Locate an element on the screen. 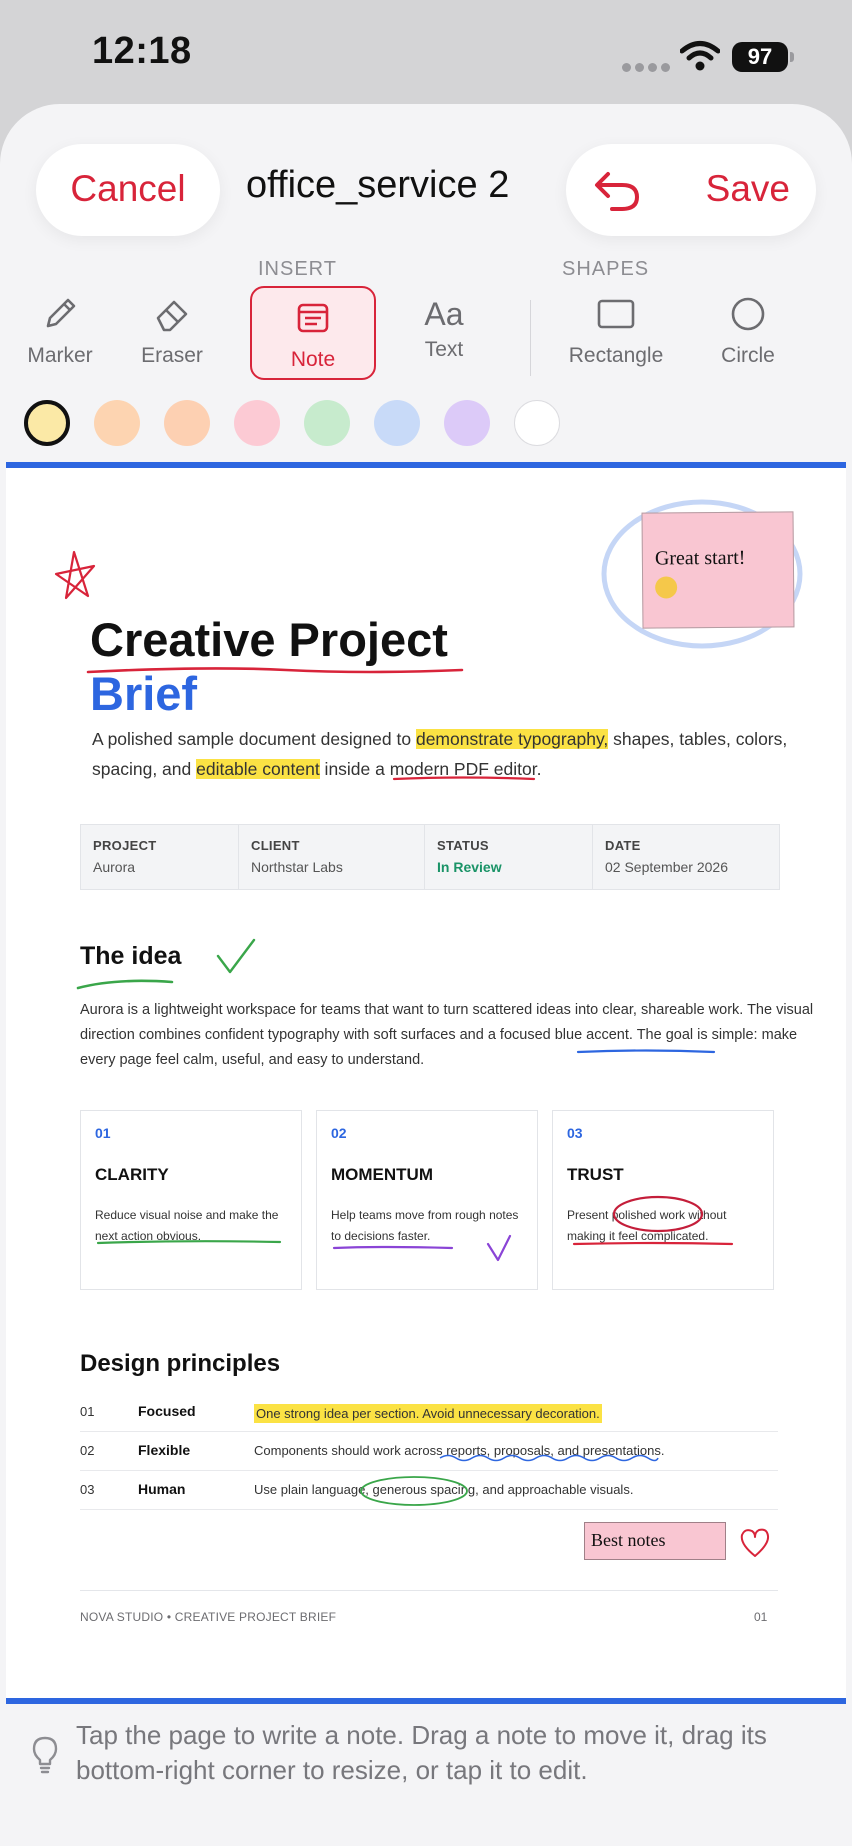 The height and width of the screenshot is (1846, 852). row-name: Focused is located at coordinates (167, 1411).